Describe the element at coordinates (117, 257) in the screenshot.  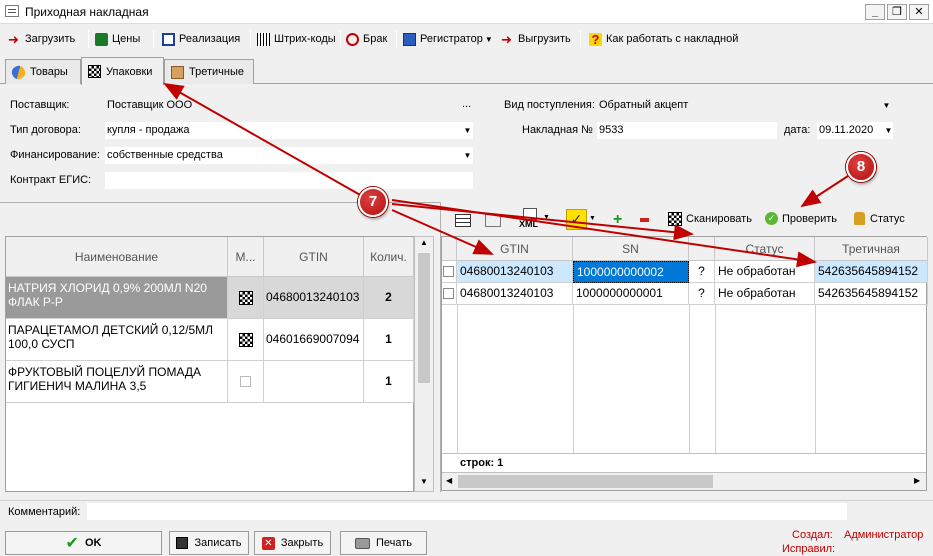
I see `column-header-name: Наименование` at that location.